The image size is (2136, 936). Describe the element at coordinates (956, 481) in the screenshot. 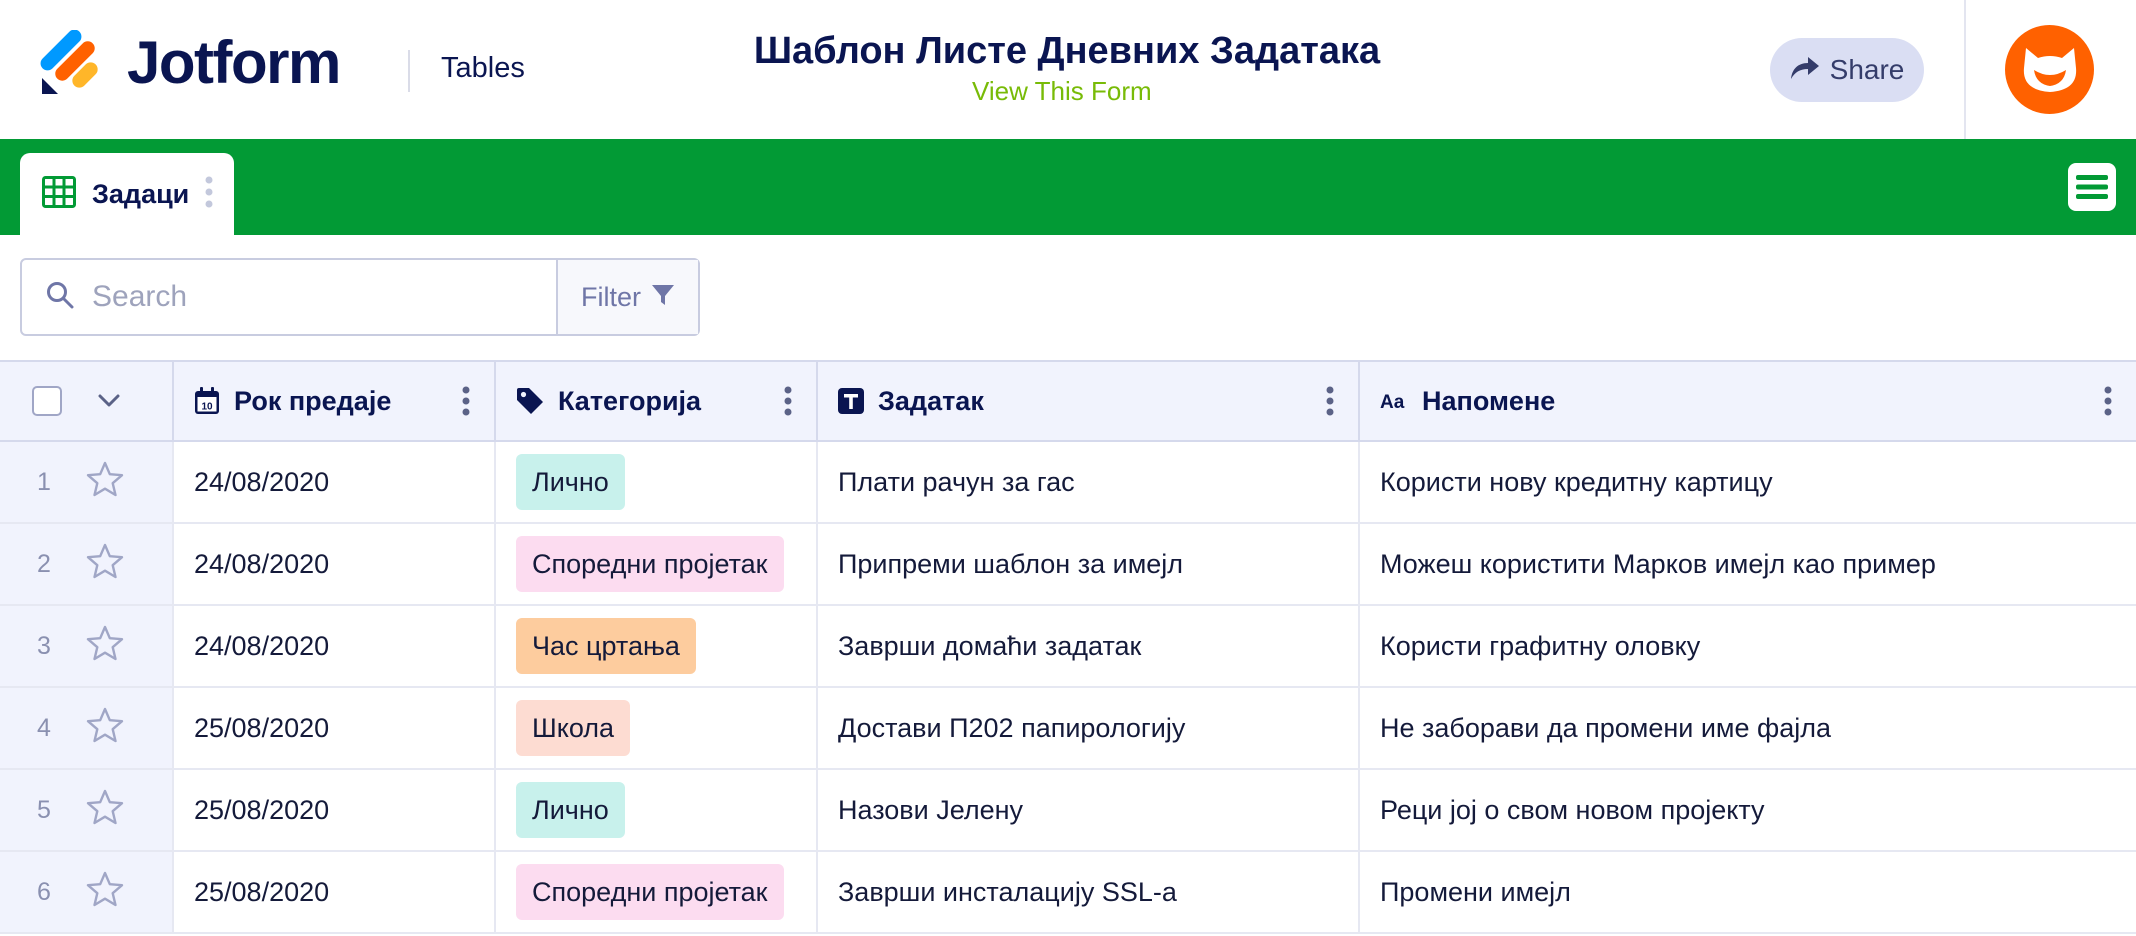

I see `task-value: Плати рачун за гас` at that location.